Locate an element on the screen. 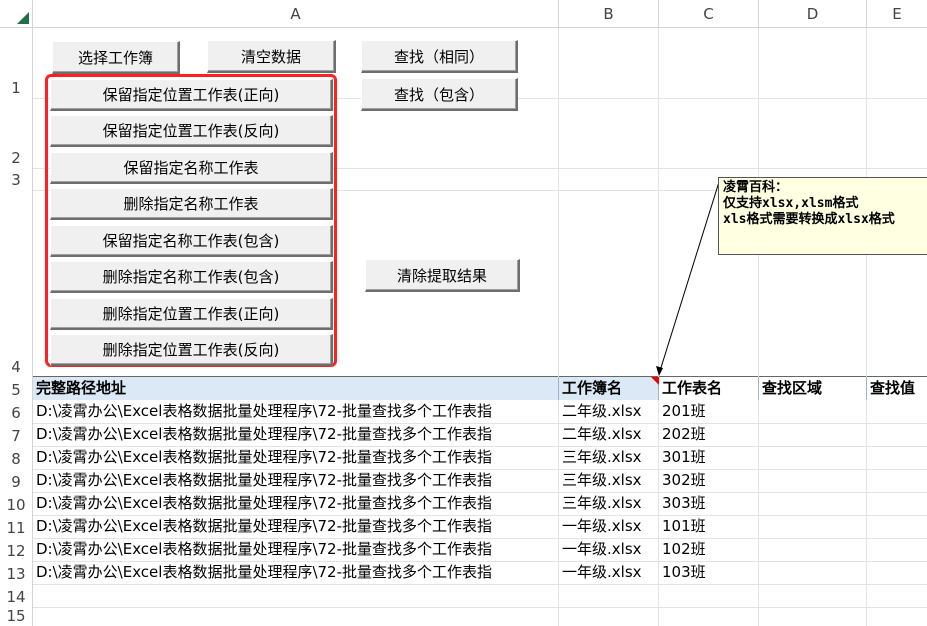 This screenshot has height=626, width=927. delete-position-forward-button: 删除指定位置工作表(正向) is located at coordinates (191, 314).